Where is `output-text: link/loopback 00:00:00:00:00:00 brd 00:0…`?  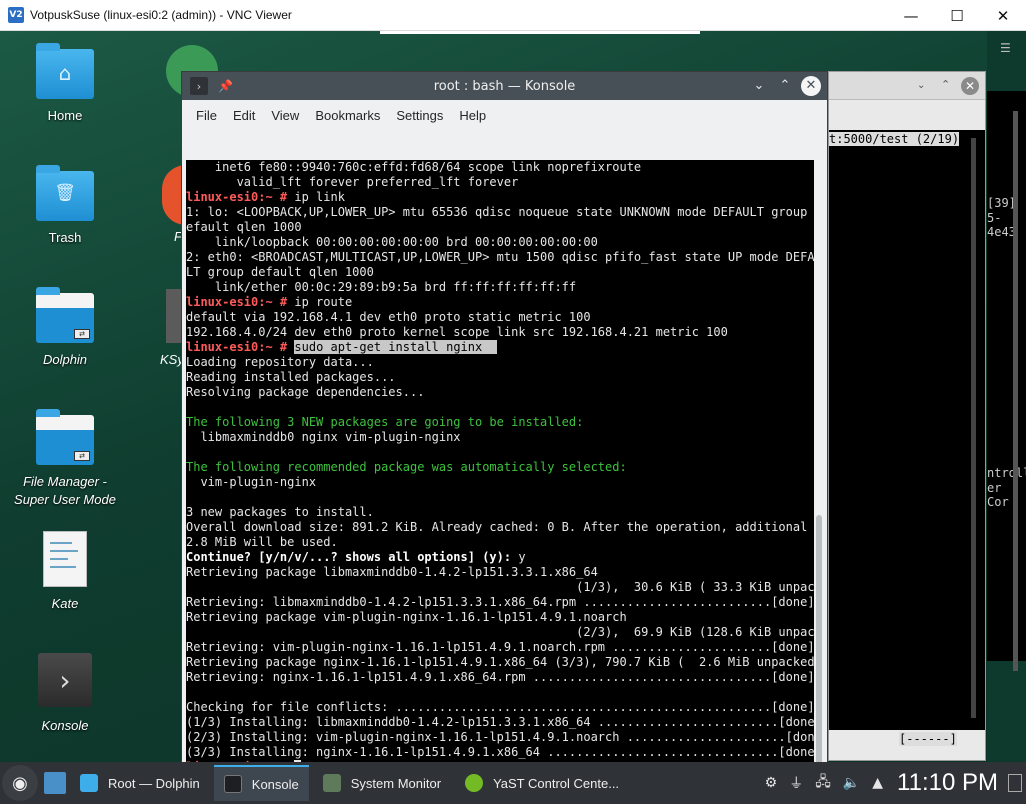
output-text: link/loopback 00:00:00:00:00:00 brd 00:0… is located at coordinates (392, 242).